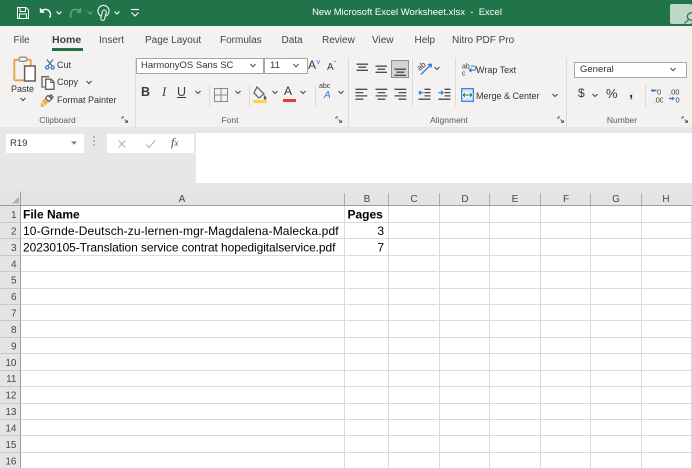 Image resolution: width=692 pixels, height=468 pixels. What do you see at coordinates (11, 461) in the screenshot?
I see `svg-text: 16` at bounding box center [11, 461].